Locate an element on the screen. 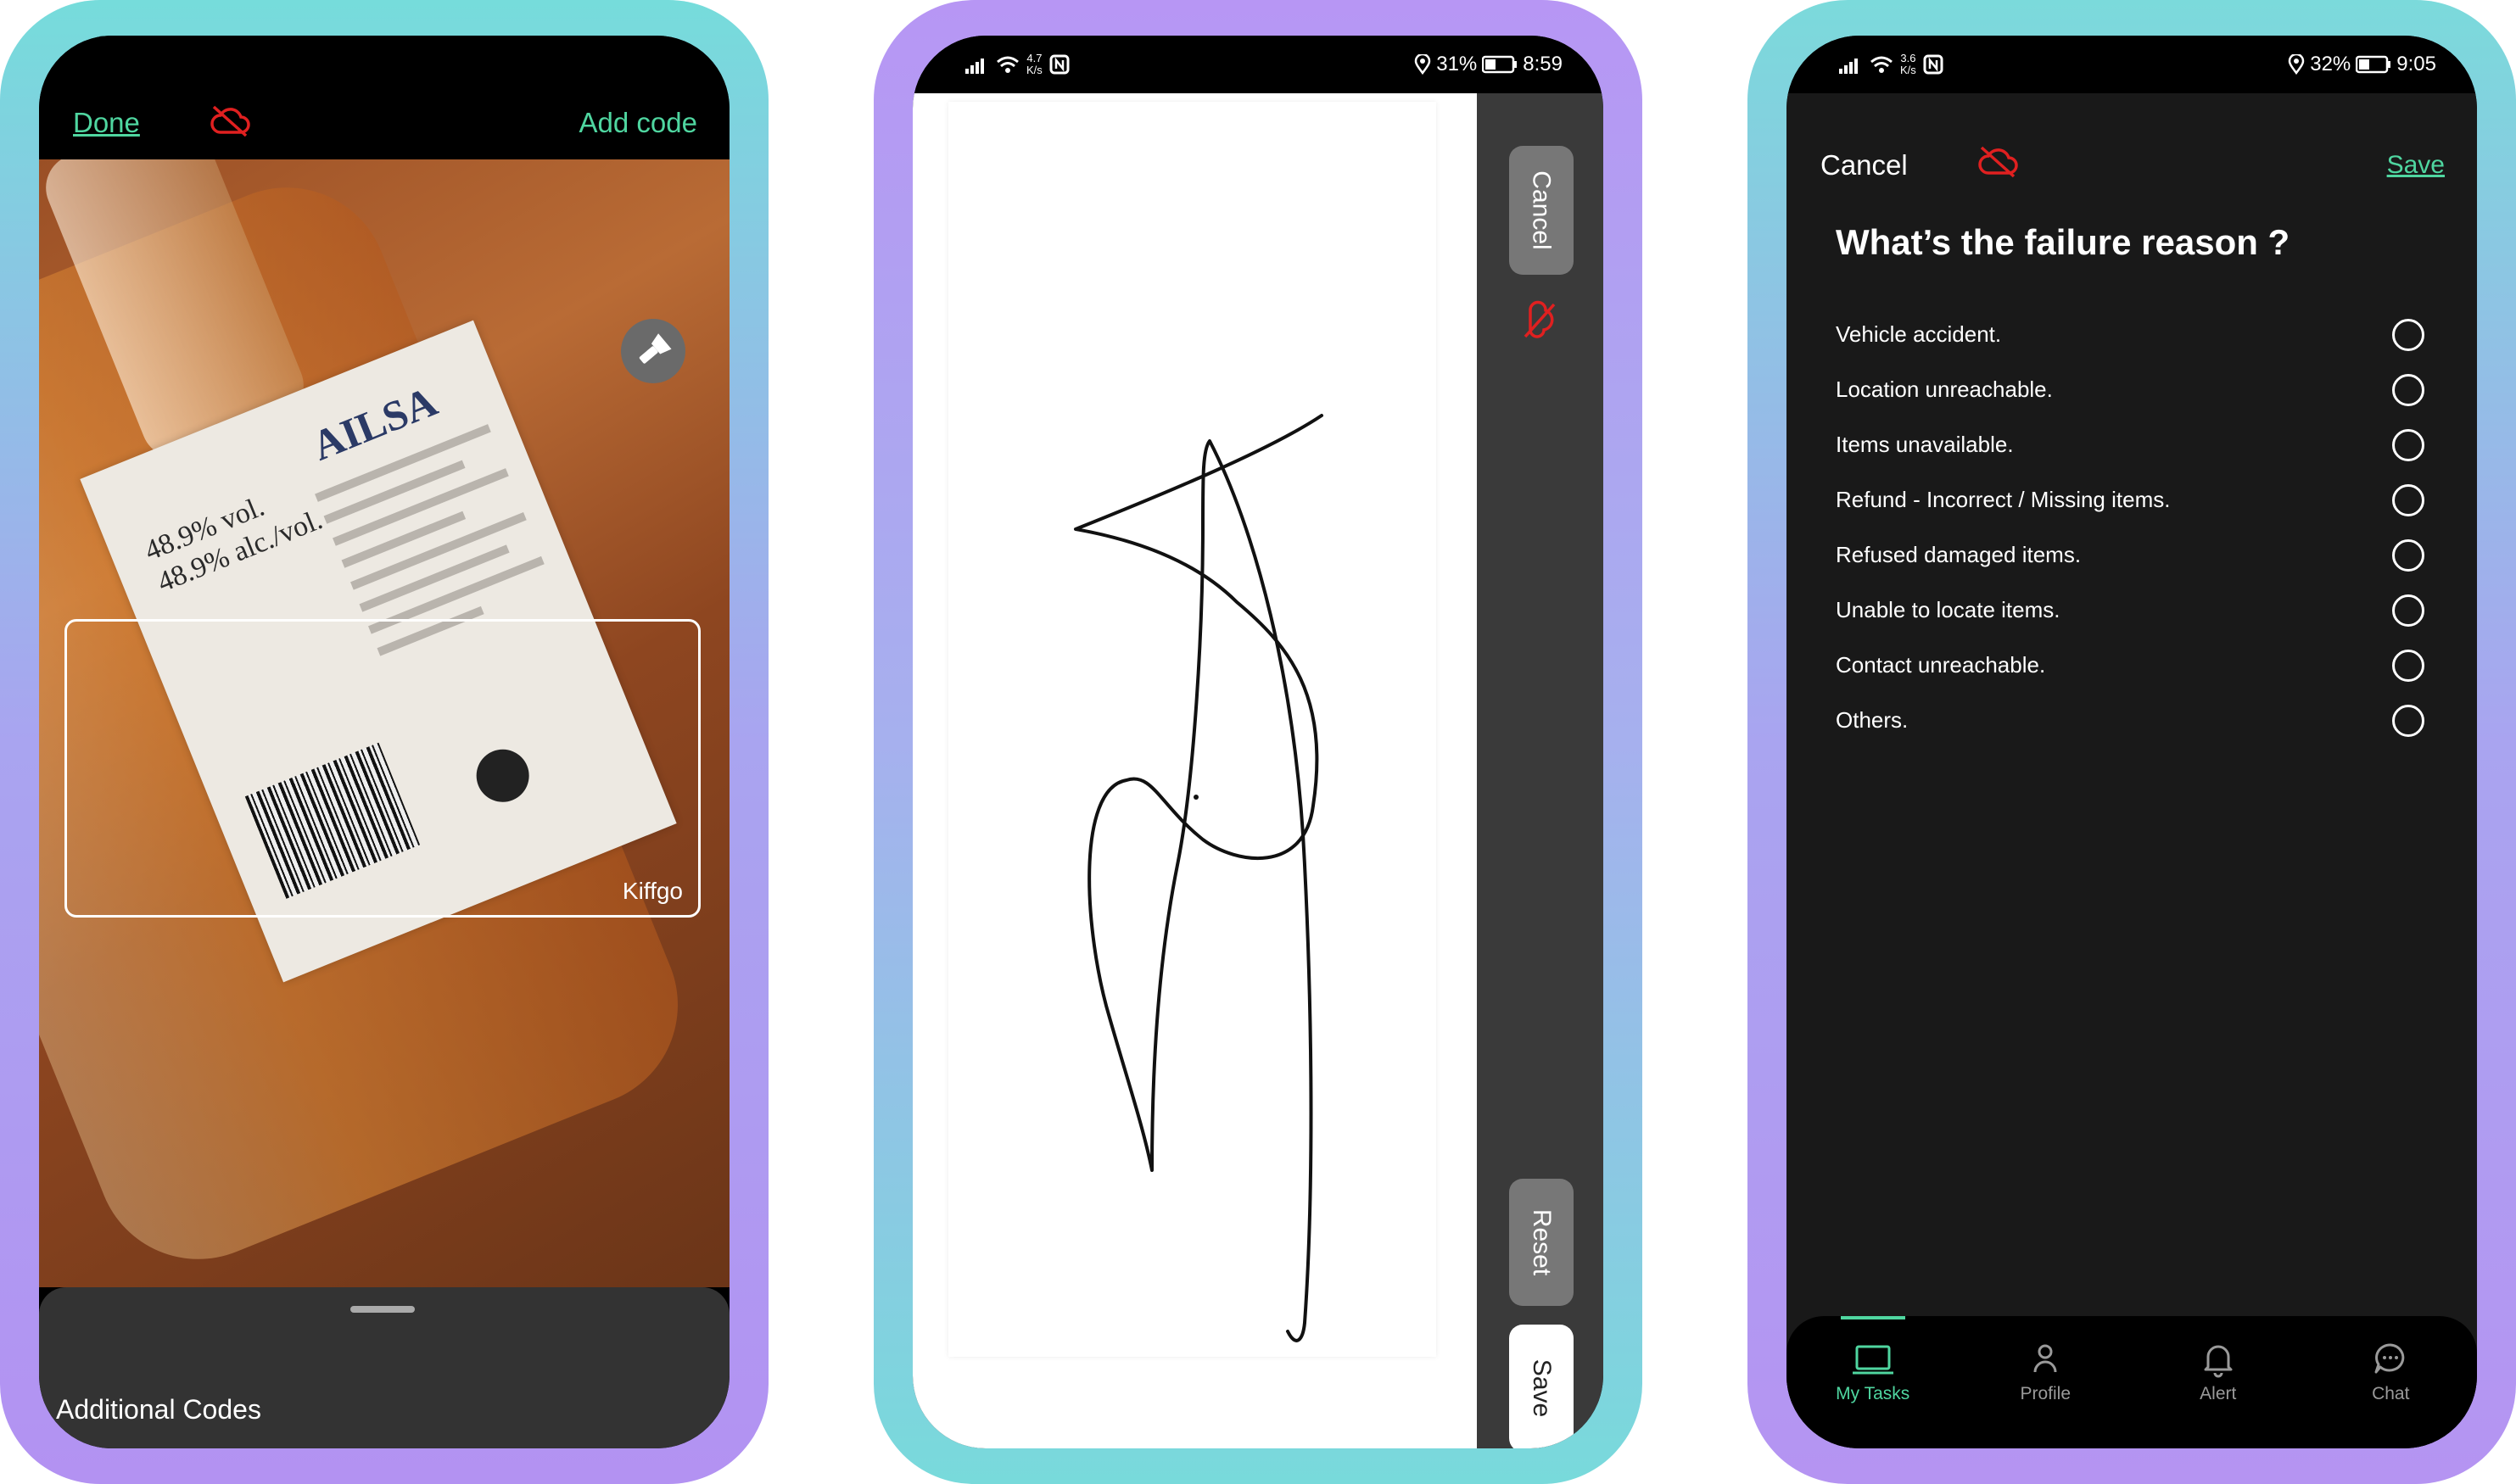 This screenshot has height=1484, width=2516. reason-option-unable-to-locate: Unable to locate items. is located at coordinates (2130, 610).